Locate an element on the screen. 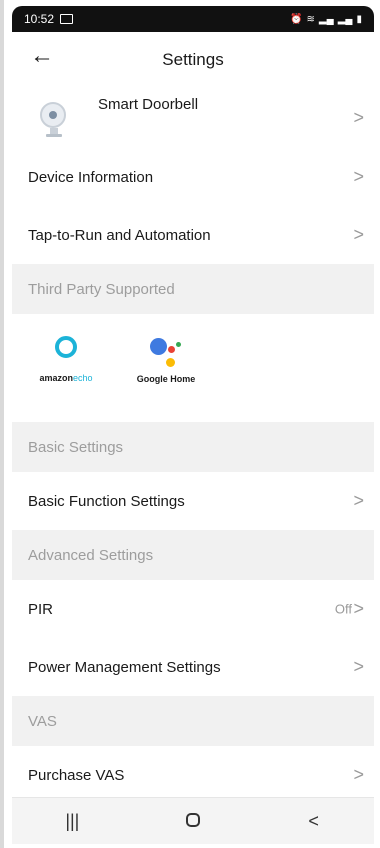 This screenshot has width=380, height=848. row-label: Device Information is located at coordinates (91, 177).